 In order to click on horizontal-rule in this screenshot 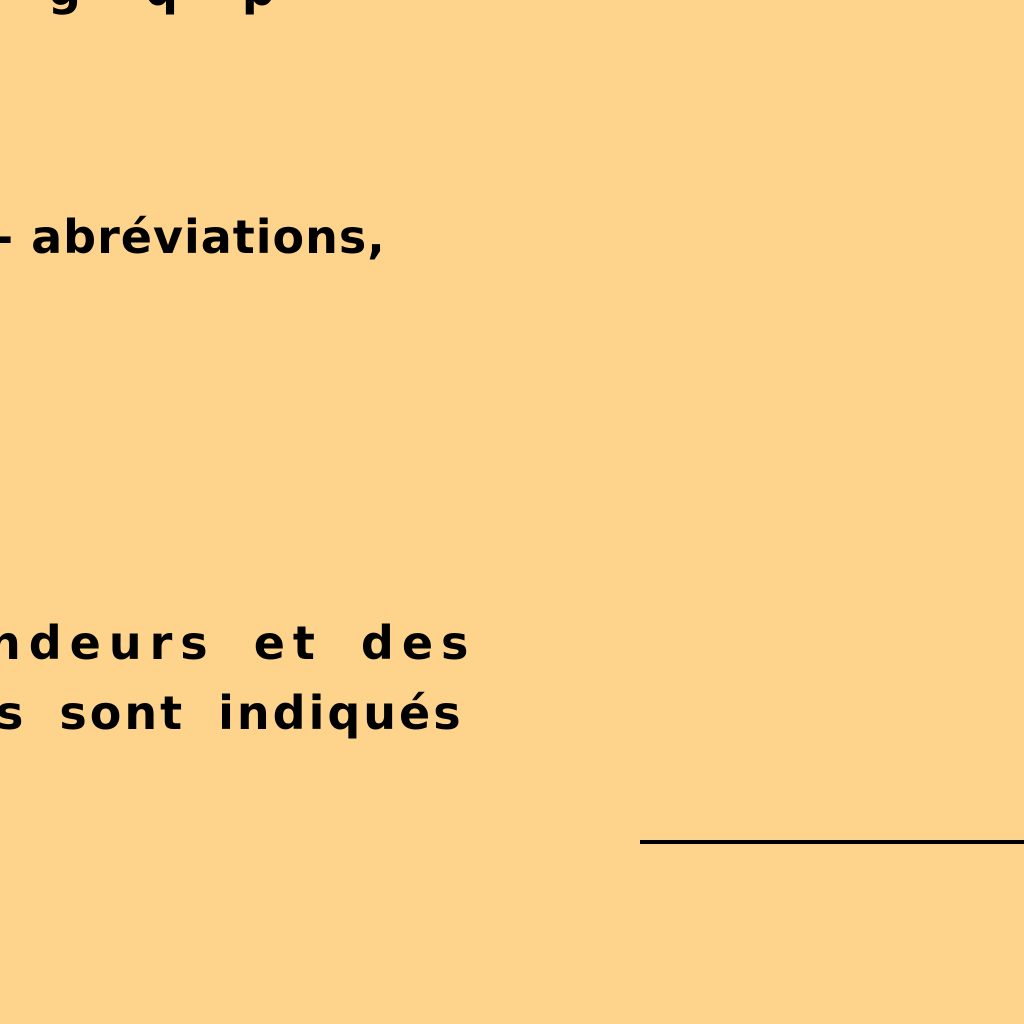, I will do `click(832, 842)`.